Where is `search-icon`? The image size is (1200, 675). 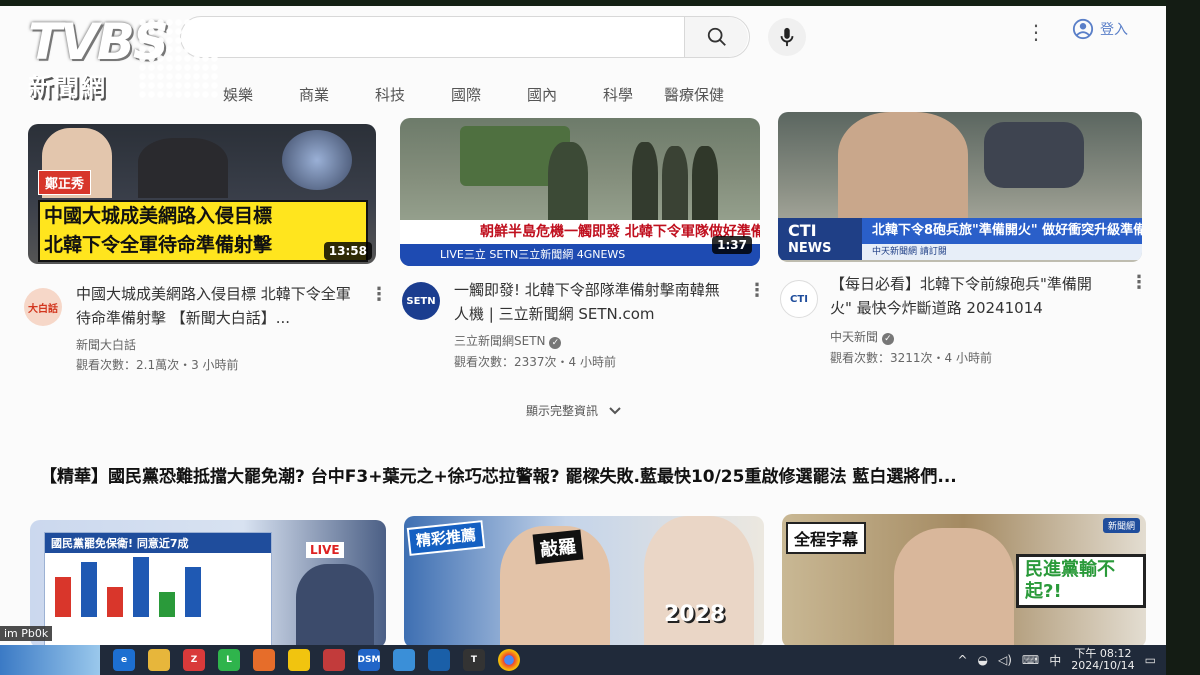 search-icon is located at coordinates (716, 36).